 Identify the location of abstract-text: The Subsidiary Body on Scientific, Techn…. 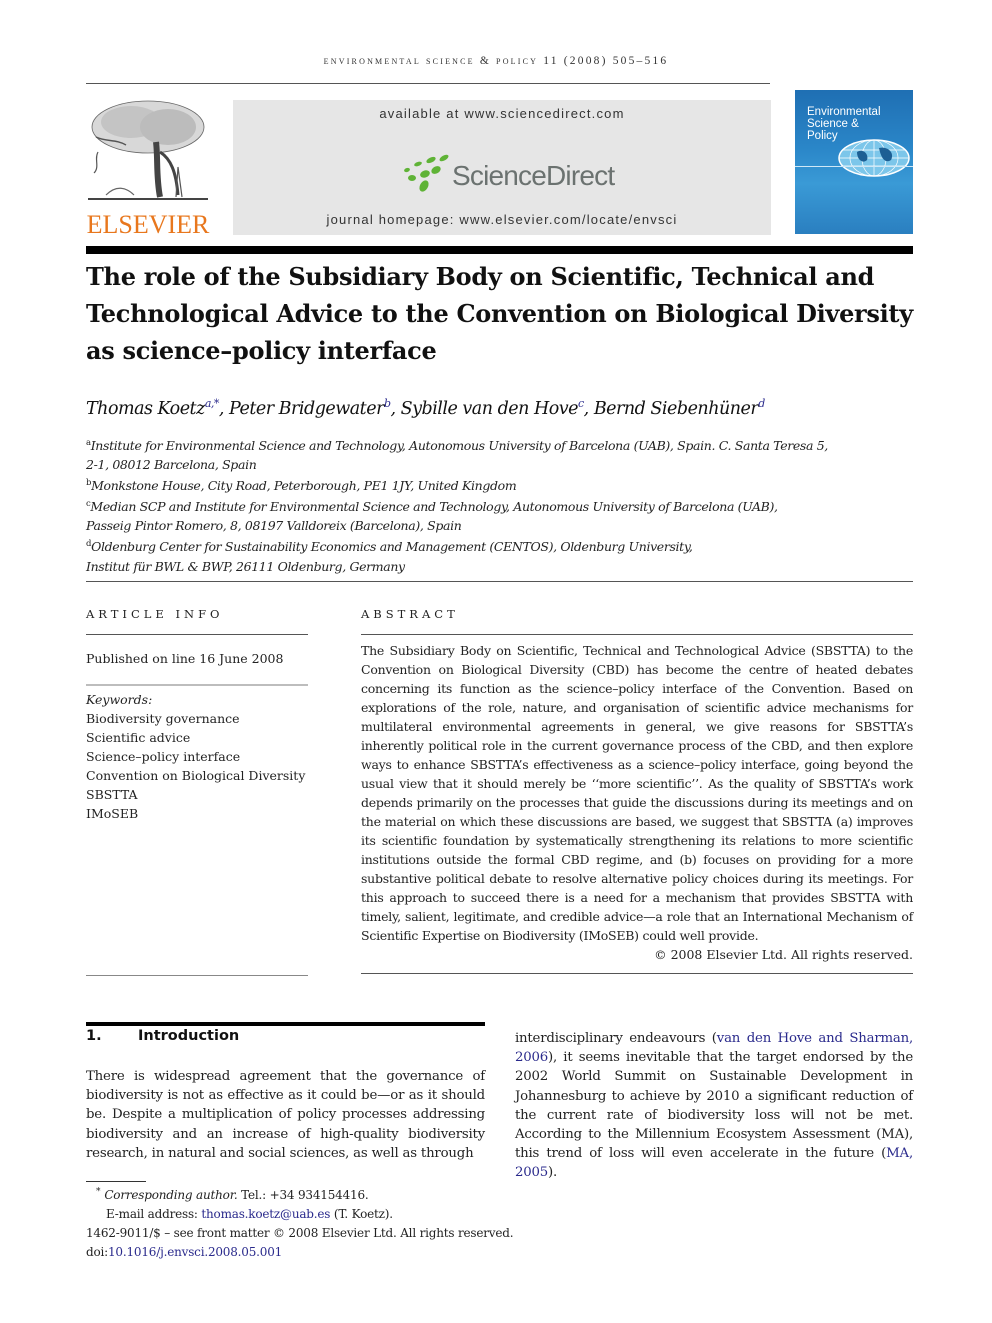
(637, 793).